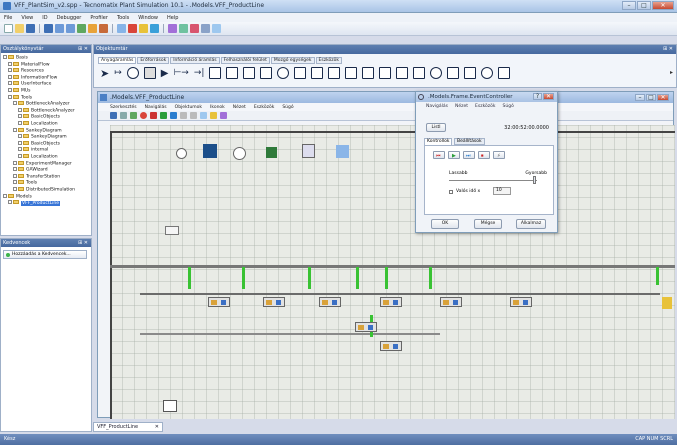 The width and height of the screenshot is (677, 445). I want to click on assembly-icon, so click(249, 73).